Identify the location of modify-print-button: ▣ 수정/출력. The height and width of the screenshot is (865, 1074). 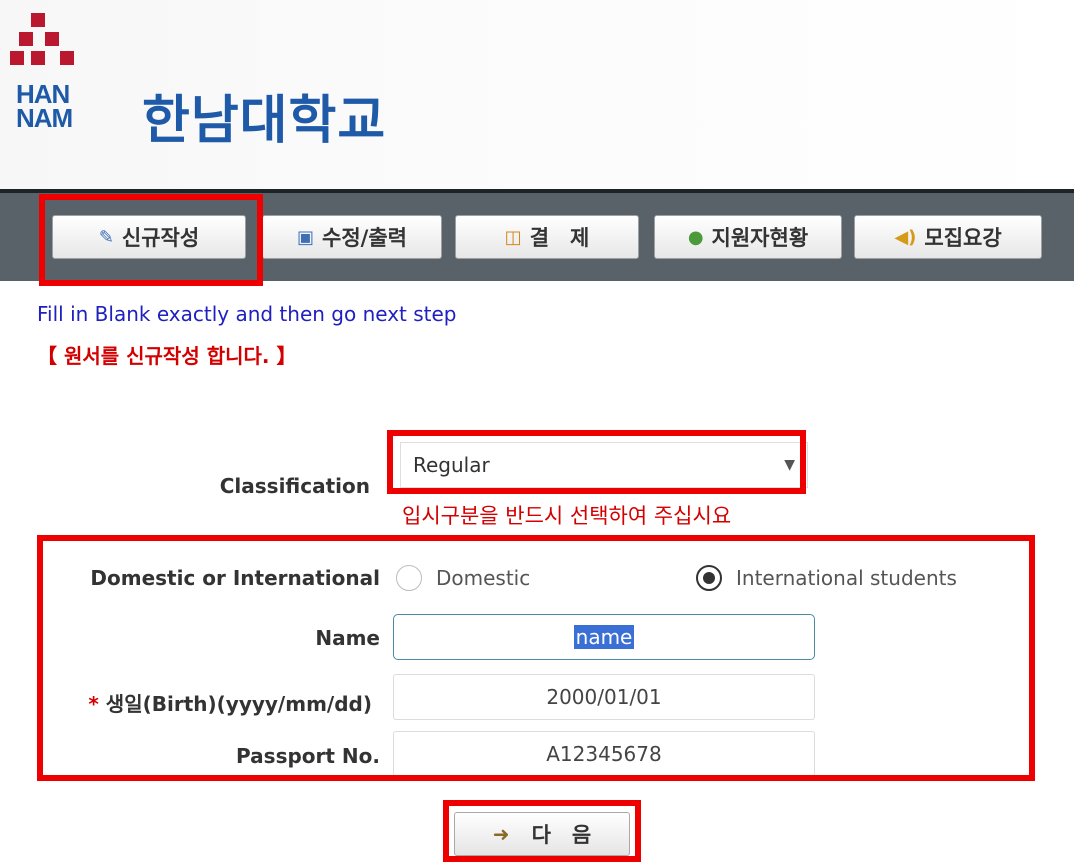
(352, 237).